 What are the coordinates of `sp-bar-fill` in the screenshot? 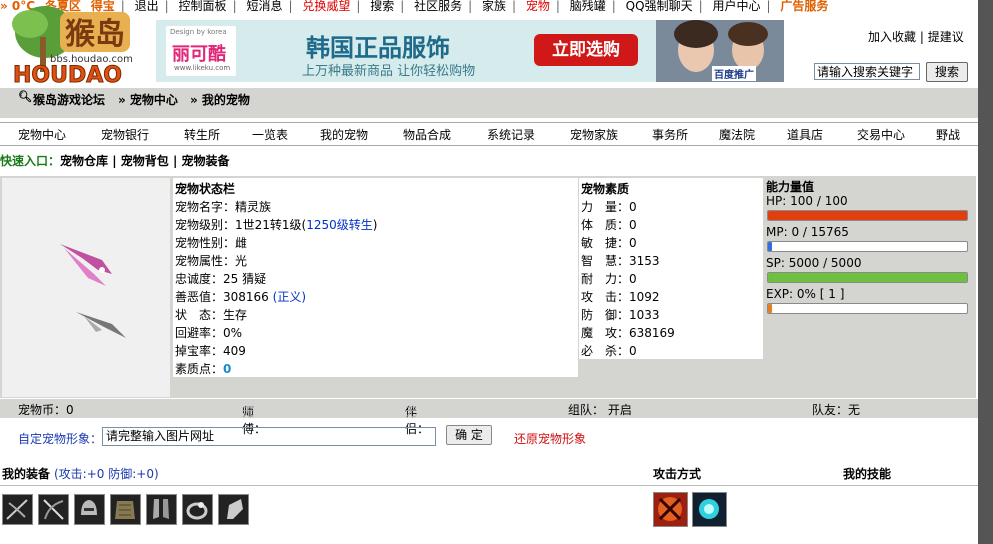 It's located at (867, 277).